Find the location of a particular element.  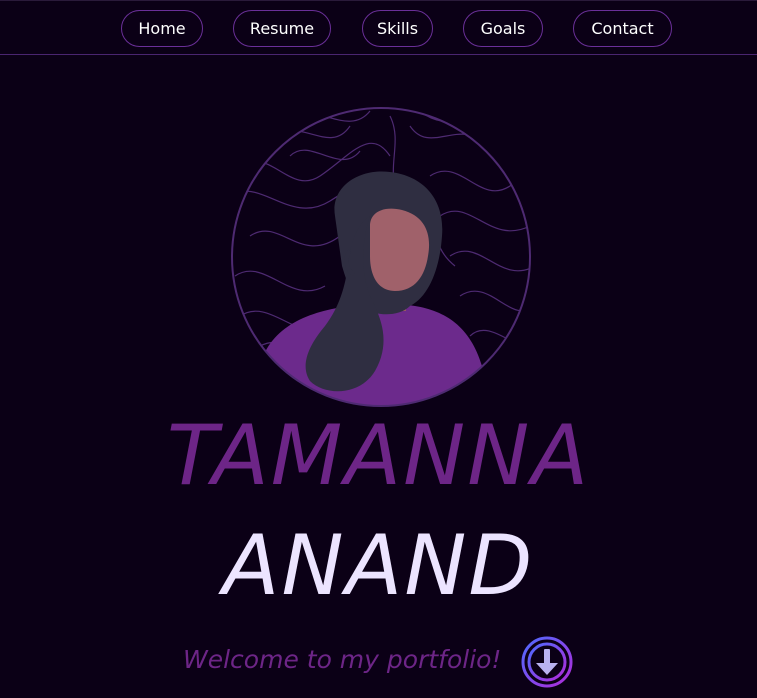

arrow-down-icon is located at coordinates (547, 662).